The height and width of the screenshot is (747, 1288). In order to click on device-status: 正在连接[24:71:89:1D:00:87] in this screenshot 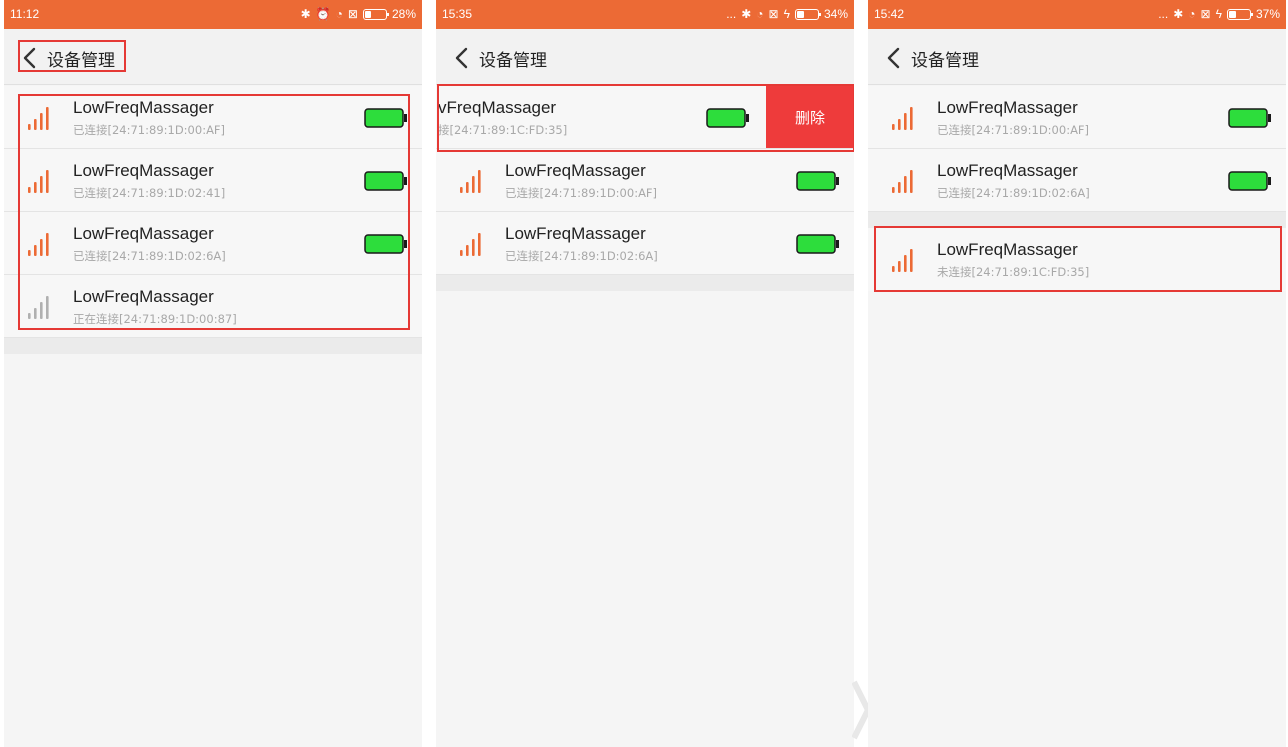, I will do `click(155, 319)`.